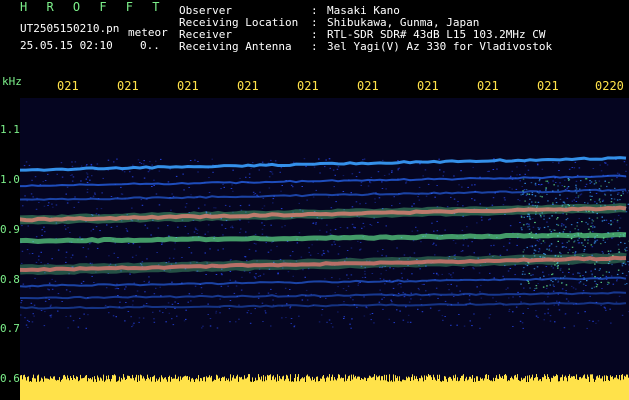 The height and width of the screenshot is (400, 629). What do you see at coordinates (235, 46) in the screenshot?
I see `antenna-label: Receiving Antenna` at bounding box center [235, 46].